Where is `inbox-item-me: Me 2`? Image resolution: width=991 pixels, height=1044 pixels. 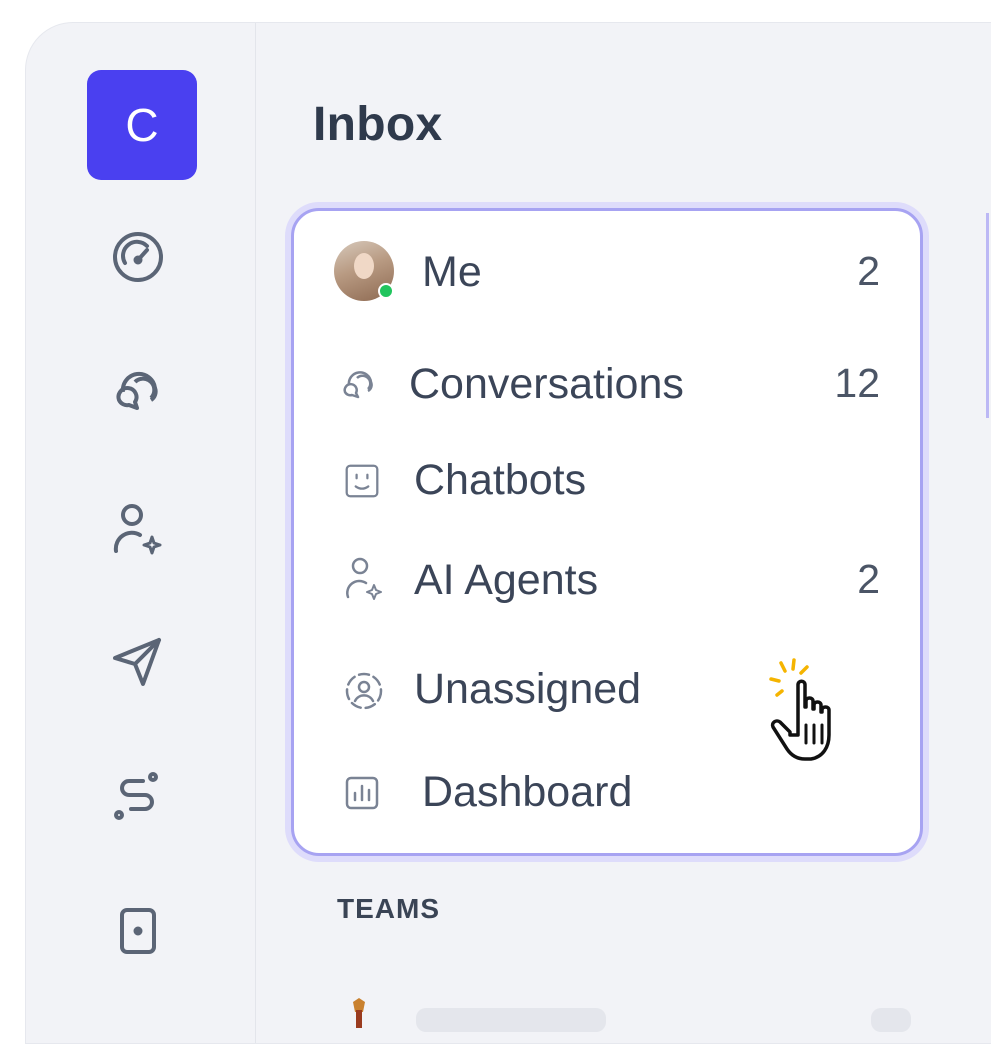 inbox-item-me: Me 2 is located at coordinates (607, 271).